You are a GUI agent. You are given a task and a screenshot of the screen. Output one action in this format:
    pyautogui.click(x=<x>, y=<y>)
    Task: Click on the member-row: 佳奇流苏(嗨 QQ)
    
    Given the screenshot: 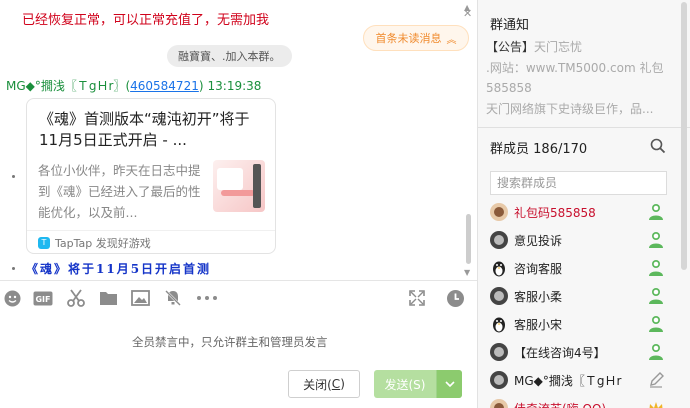 What is the action you would take?
    pyautogui.click(x=578, y=401)
    